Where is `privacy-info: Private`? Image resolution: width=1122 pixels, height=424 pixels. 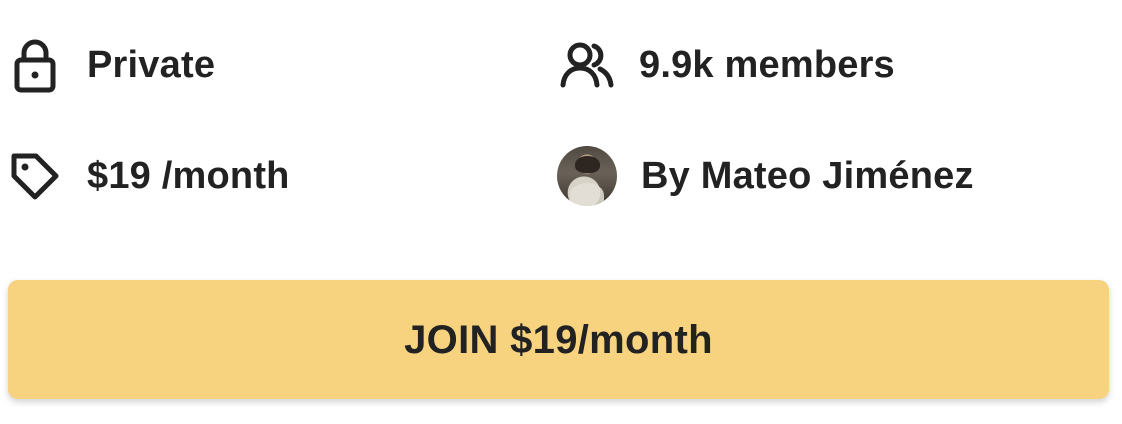 privacy-info: Private is located at coordinates (109, 65).